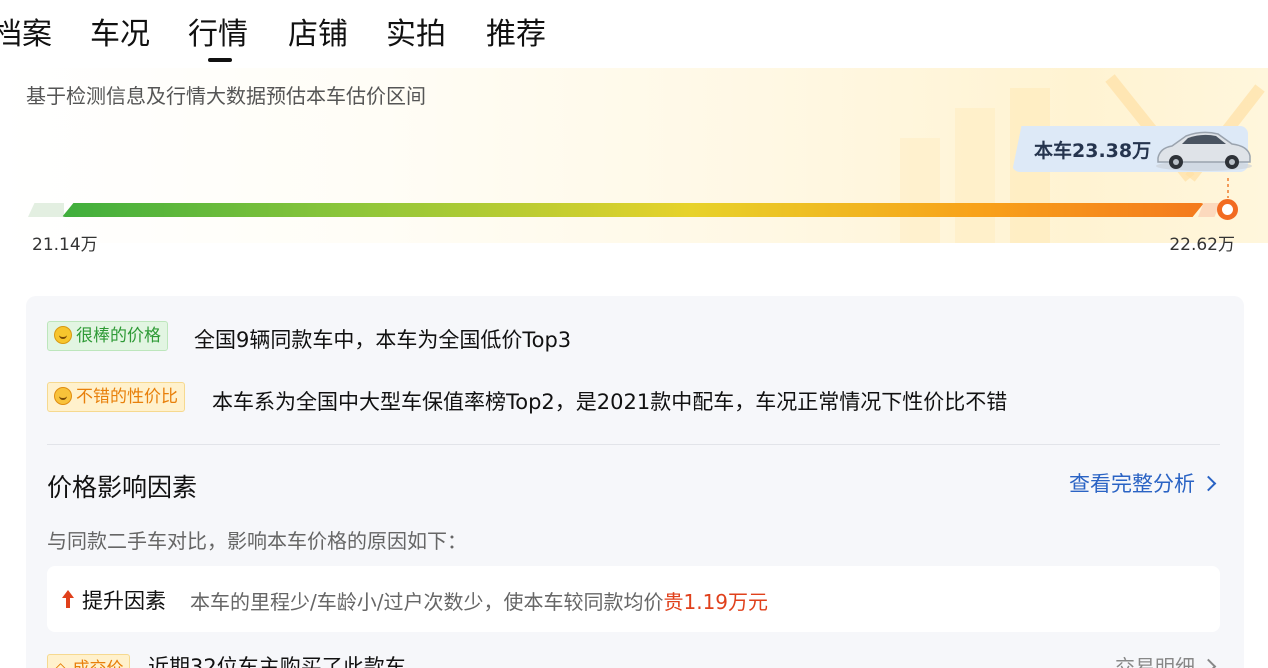 This screenshot has height=668, width=1268. What do you see at coordinates (118, 336) in the screenshot?
I see `great-price-tag-label: 很棒的价格` at bounding box center [118, 336].